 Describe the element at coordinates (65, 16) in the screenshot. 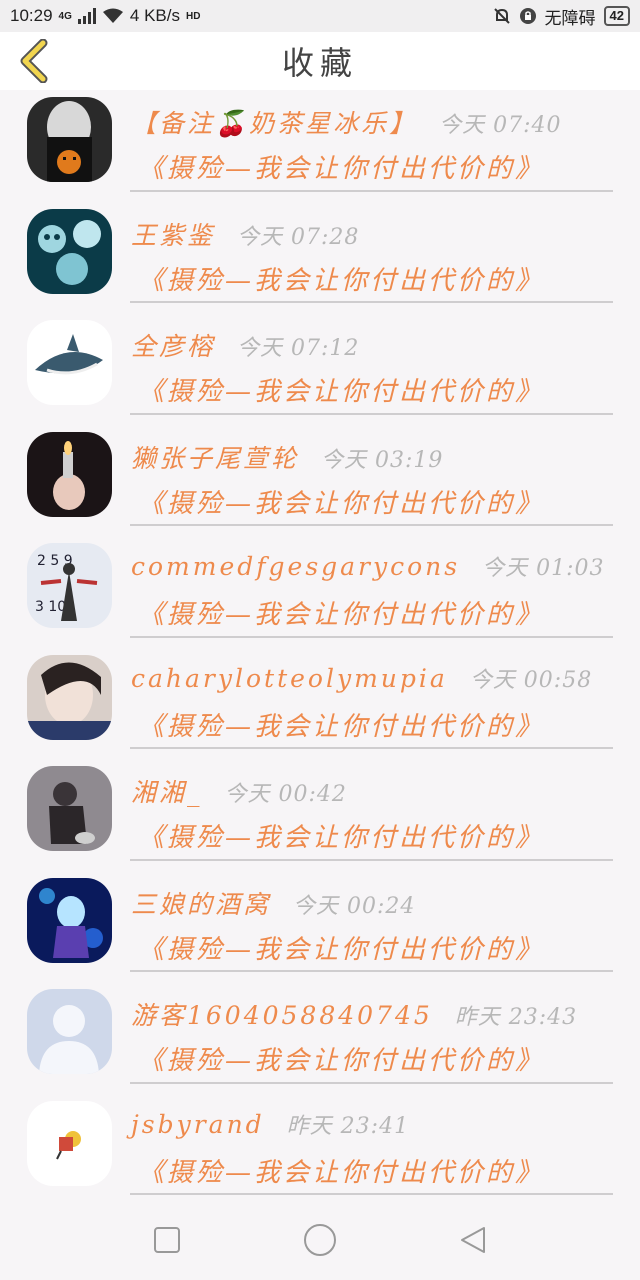

I see `network-type: 4G` at that location.